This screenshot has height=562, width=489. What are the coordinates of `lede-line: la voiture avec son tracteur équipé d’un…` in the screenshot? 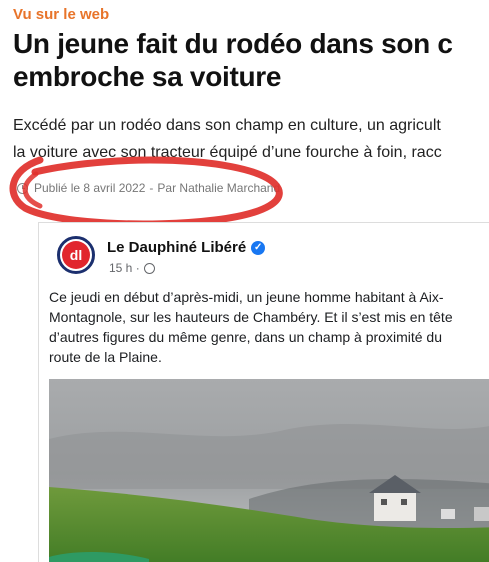 It's located at (227, 152).